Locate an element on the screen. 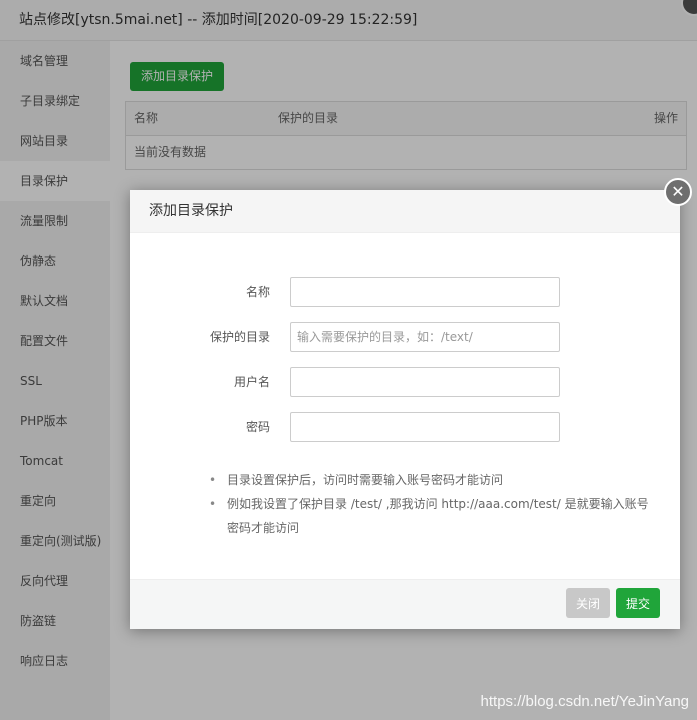  name-label: 名称 is located at coordinates (257, 292).